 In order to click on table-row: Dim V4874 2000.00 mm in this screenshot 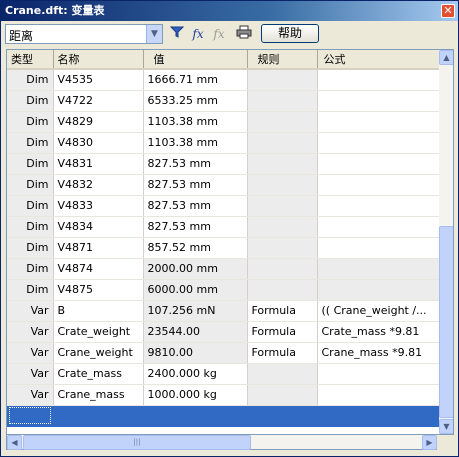, I will do `click(223, 269)`.